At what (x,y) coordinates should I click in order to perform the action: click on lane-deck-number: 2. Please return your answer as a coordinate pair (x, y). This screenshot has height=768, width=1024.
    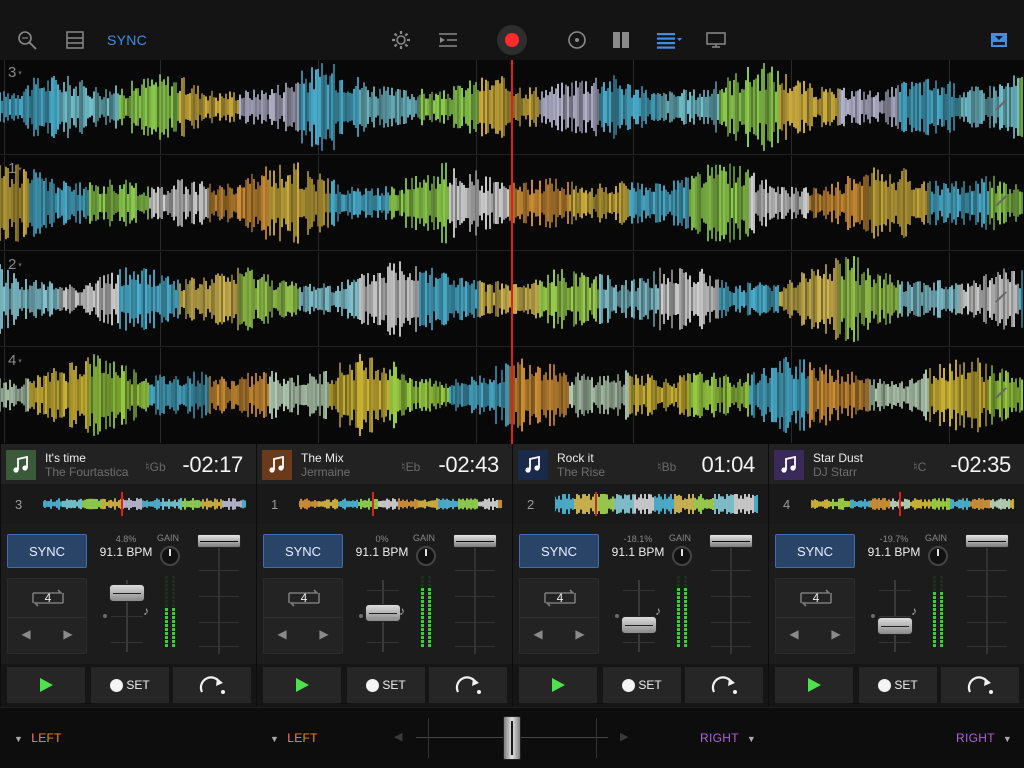
    Looking at the image, I should click on (15, 264).